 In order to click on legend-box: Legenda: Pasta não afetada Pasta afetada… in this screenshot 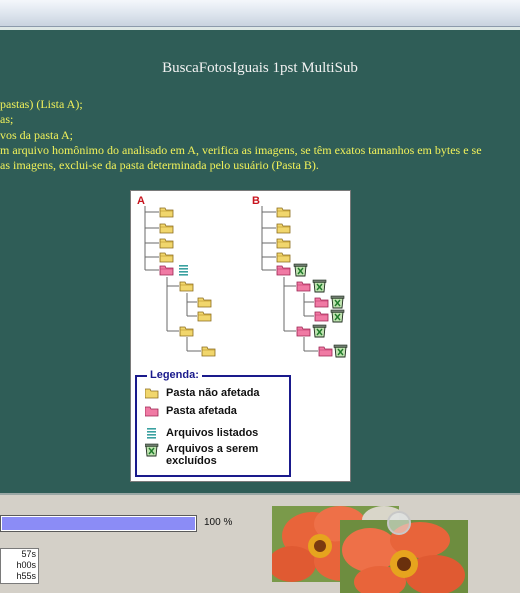, I will do `click(213, 423)`.